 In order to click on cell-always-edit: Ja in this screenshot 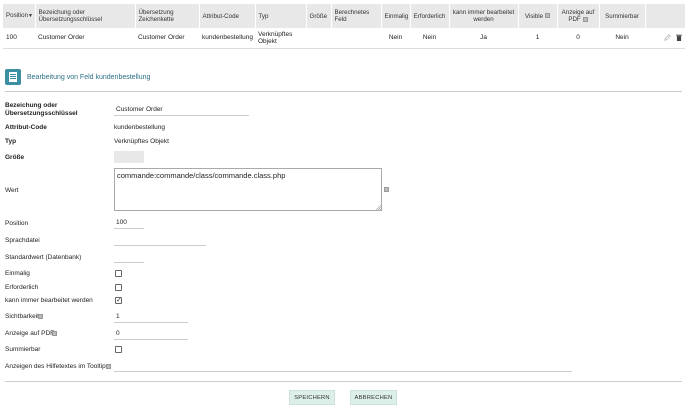, I will do `click(483, 38)`.